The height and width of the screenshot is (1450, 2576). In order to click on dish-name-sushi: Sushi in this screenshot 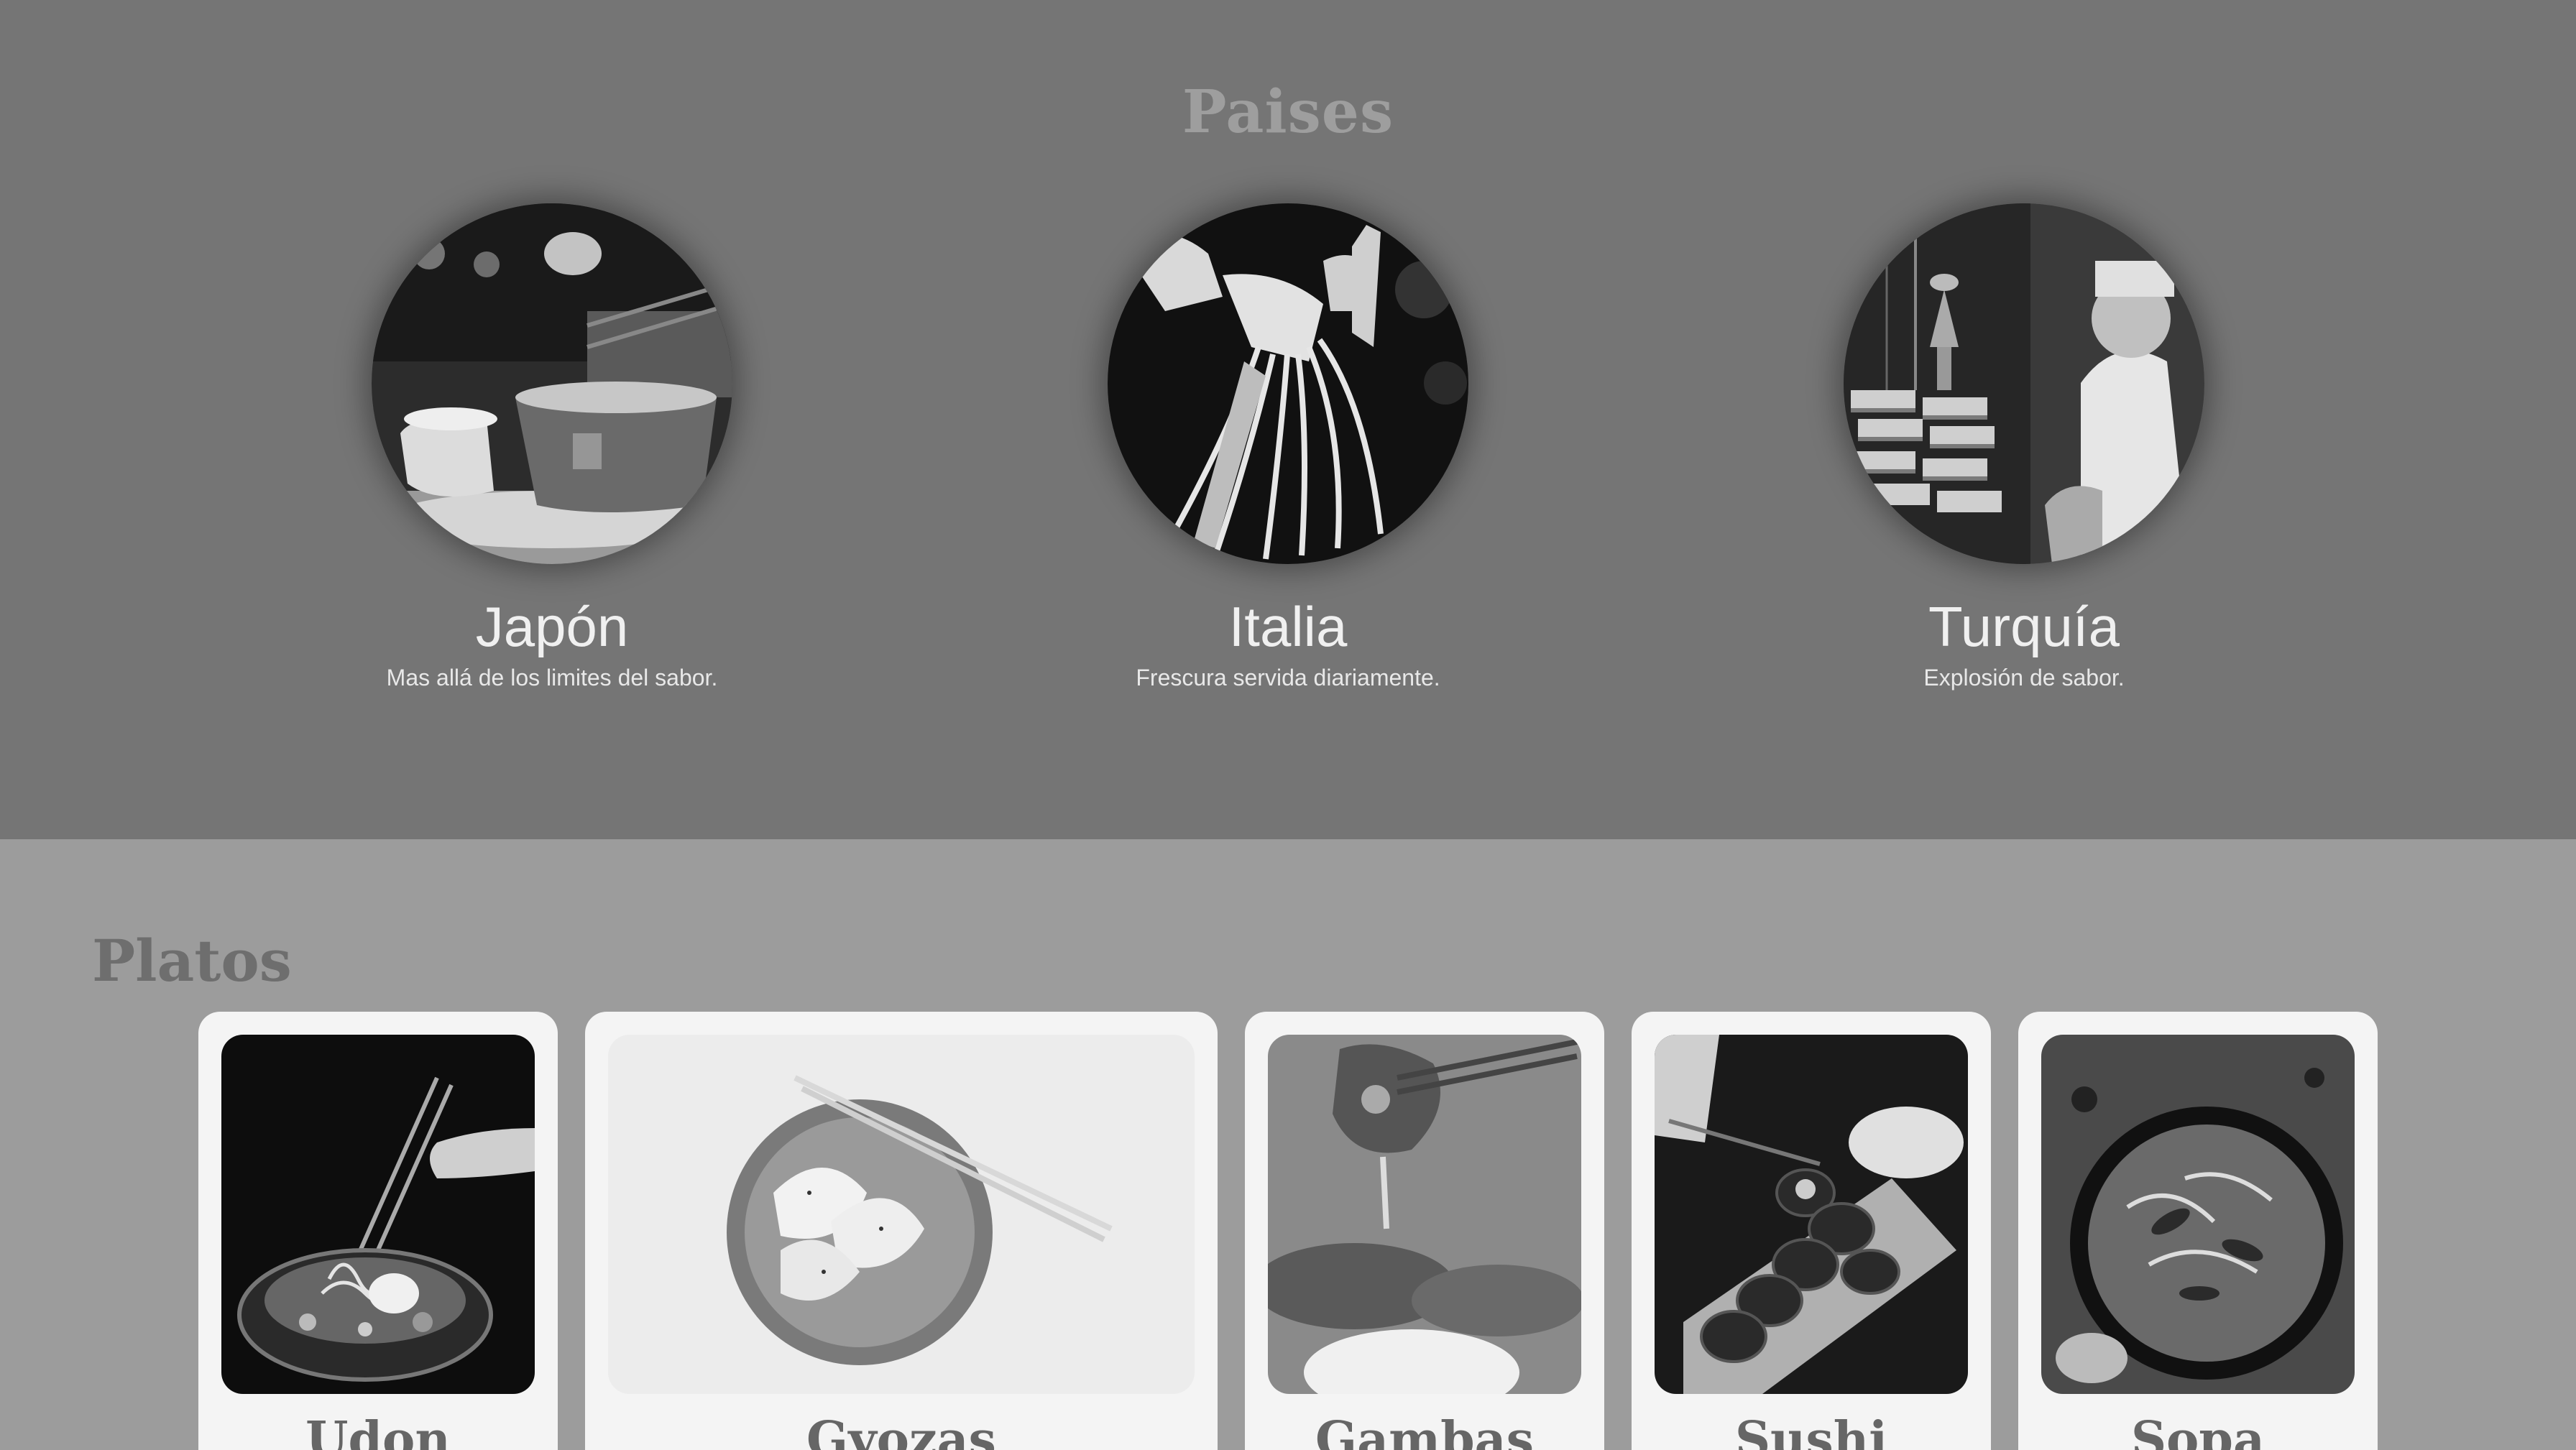, I will do `click(1811, 1430)`.